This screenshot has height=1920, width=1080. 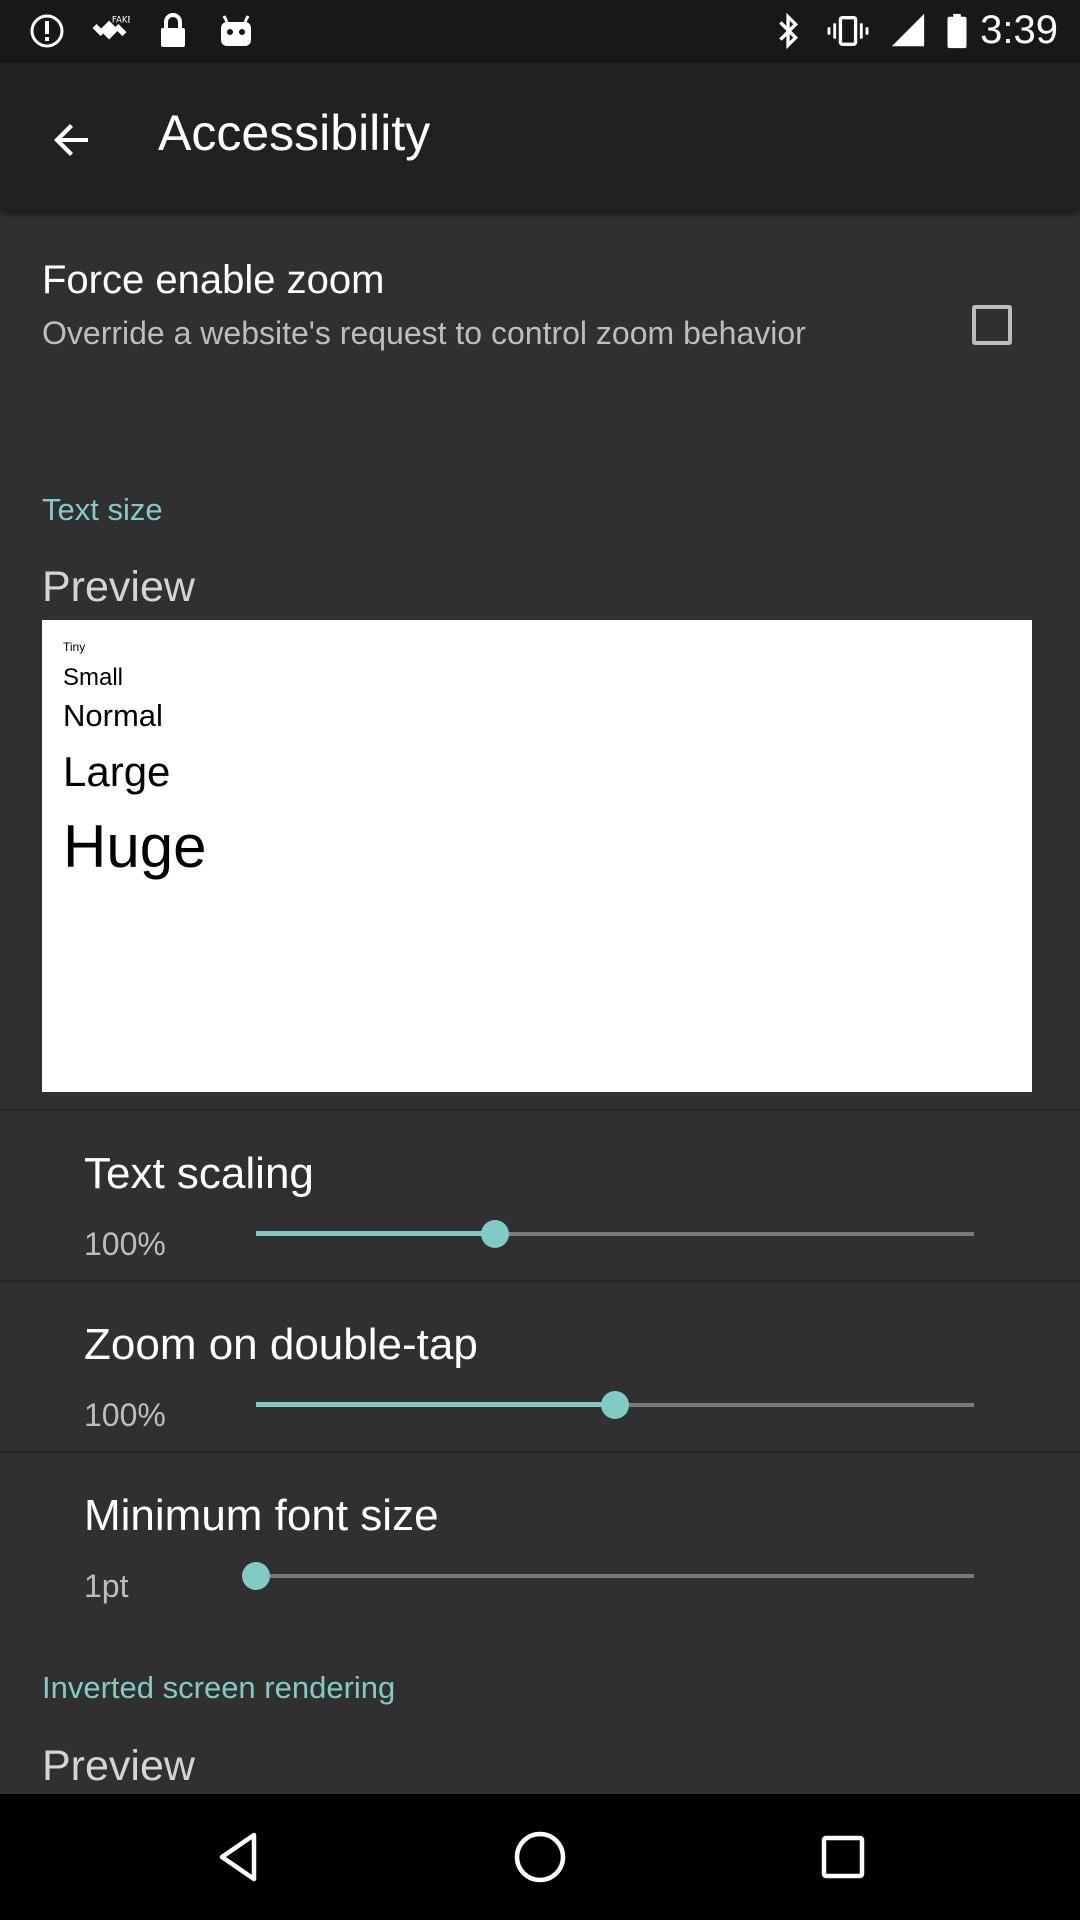 I want to click on recents-square-icon, so click(x=843, y=1857).